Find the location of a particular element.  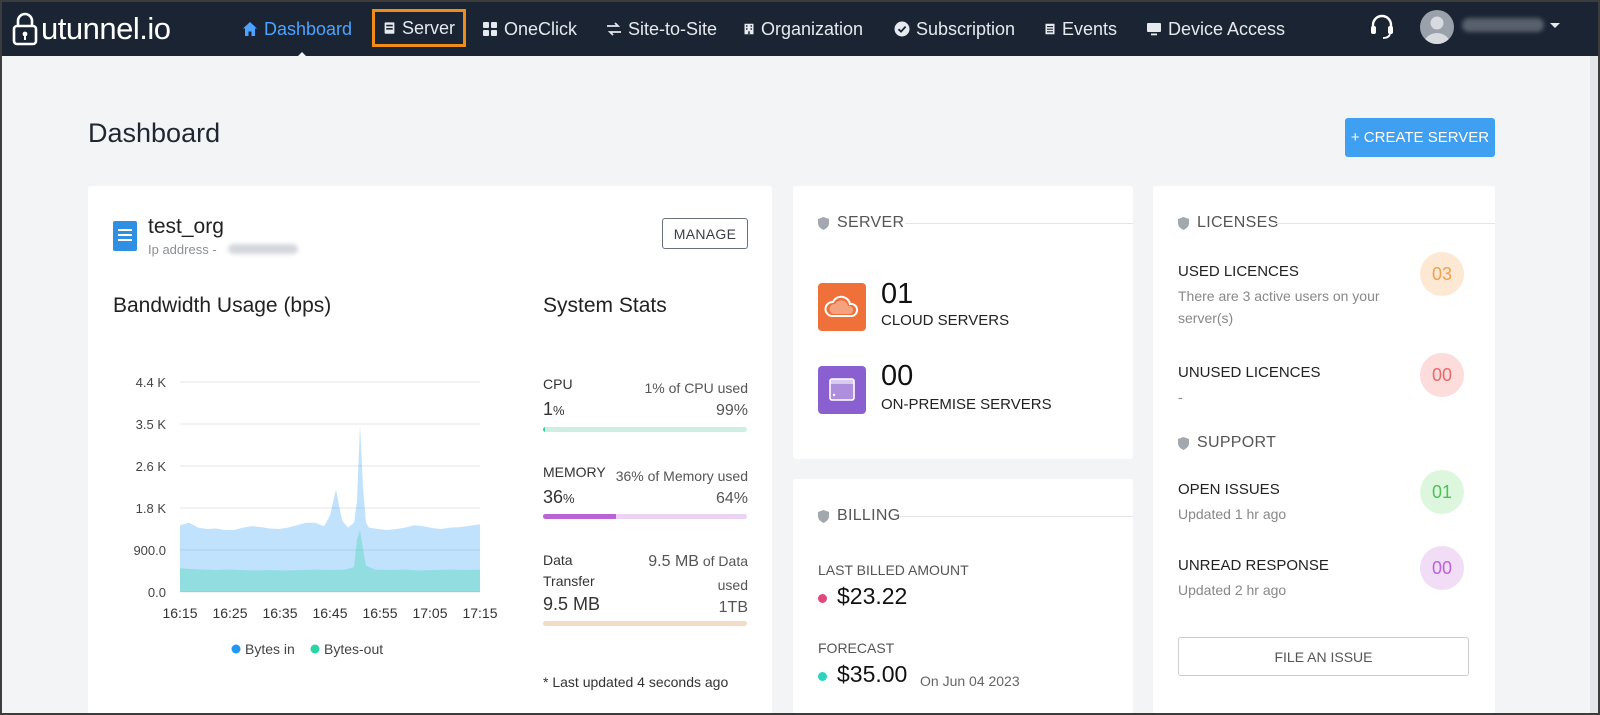

unread-response-desc: Updated 2 hr ago is located at coordinates (1232, 590).